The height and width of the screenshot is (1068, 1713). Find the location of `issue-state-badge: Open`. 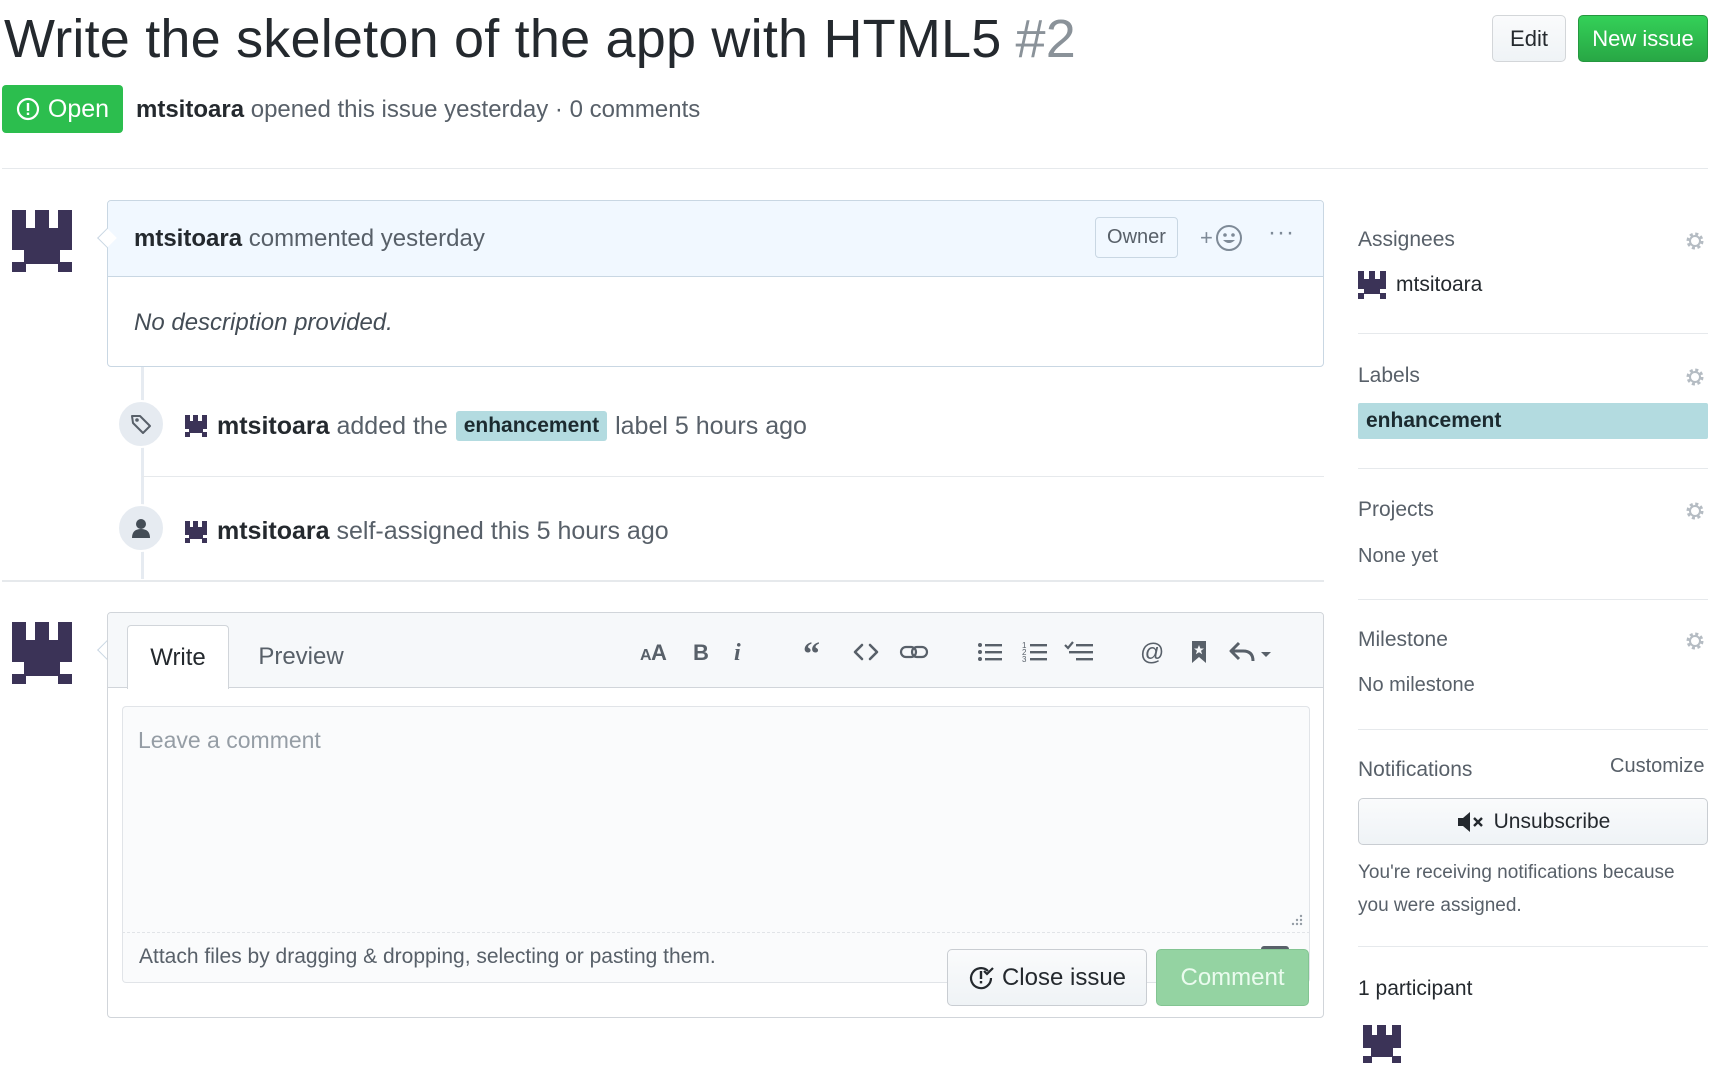

issue-state-badge: Open is located at coordinates (62, 109).